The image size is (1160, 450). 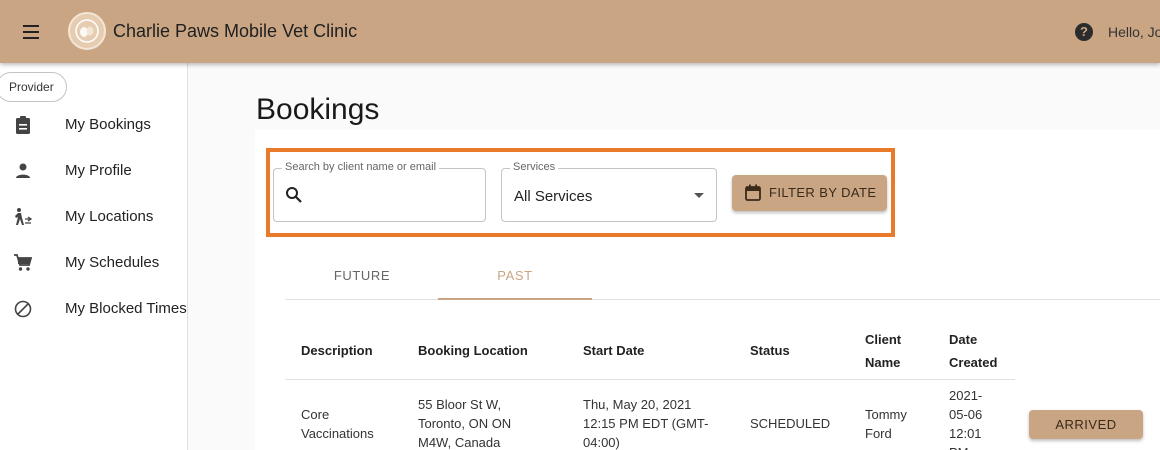 I want to click on clinic-logo, so click(x=87, y=31).